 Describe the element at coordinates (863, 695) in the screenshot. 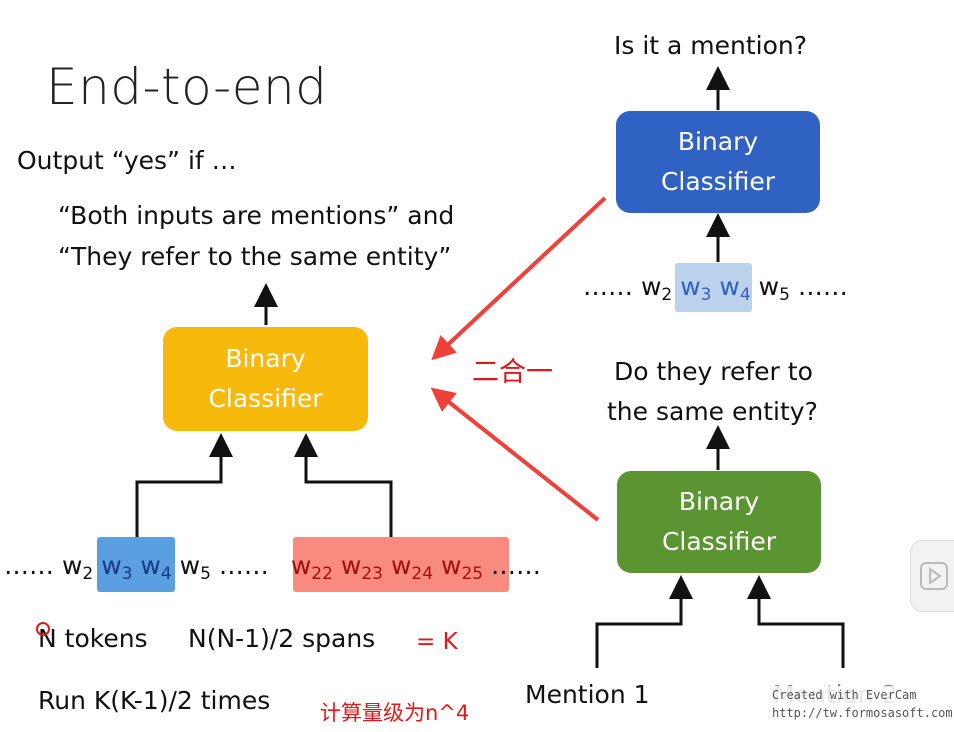

I see `watermark-line1: Created with EverCam` at that location.